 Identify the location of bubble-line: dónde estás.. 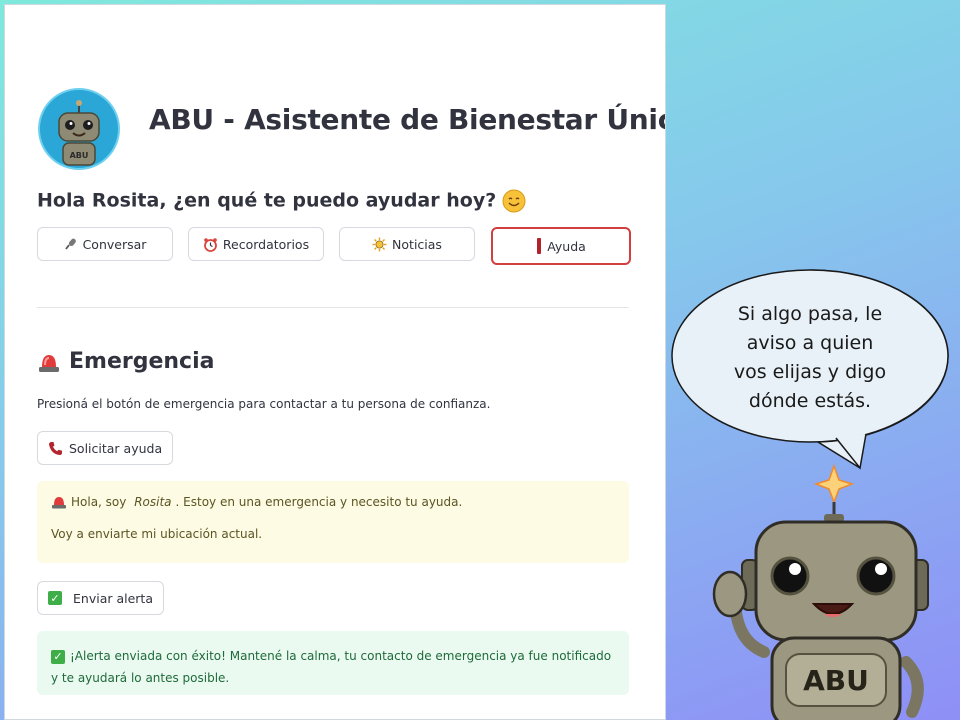
(810, 401).